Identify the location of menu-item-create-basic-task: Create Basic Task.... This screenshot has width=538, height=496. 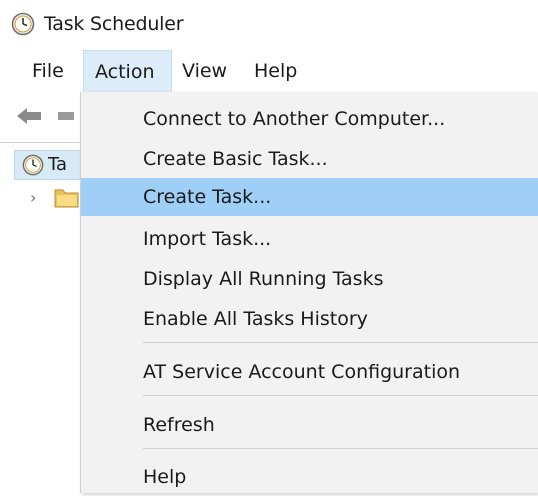
(309, 159).